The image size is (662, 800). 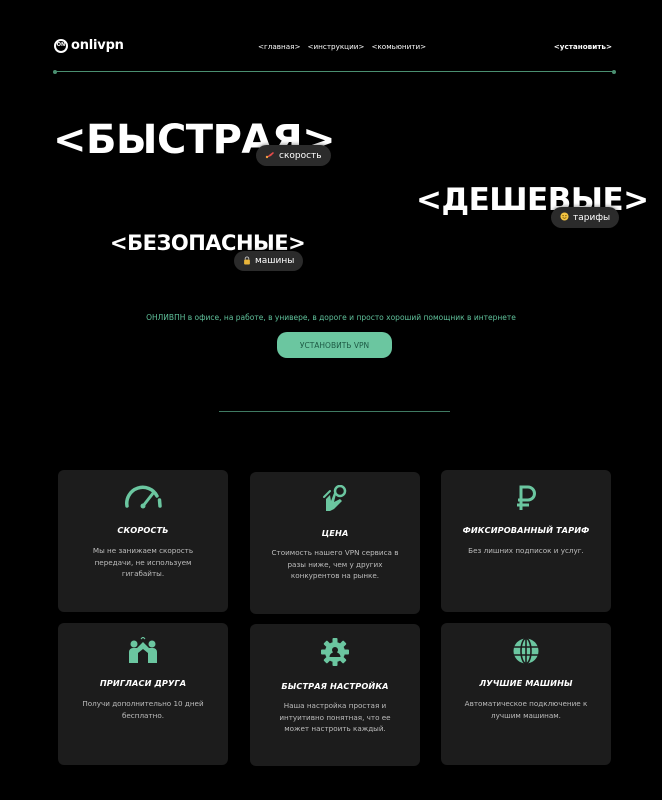 I want to click on hand-coin-icon, so click(x=335, y=499).